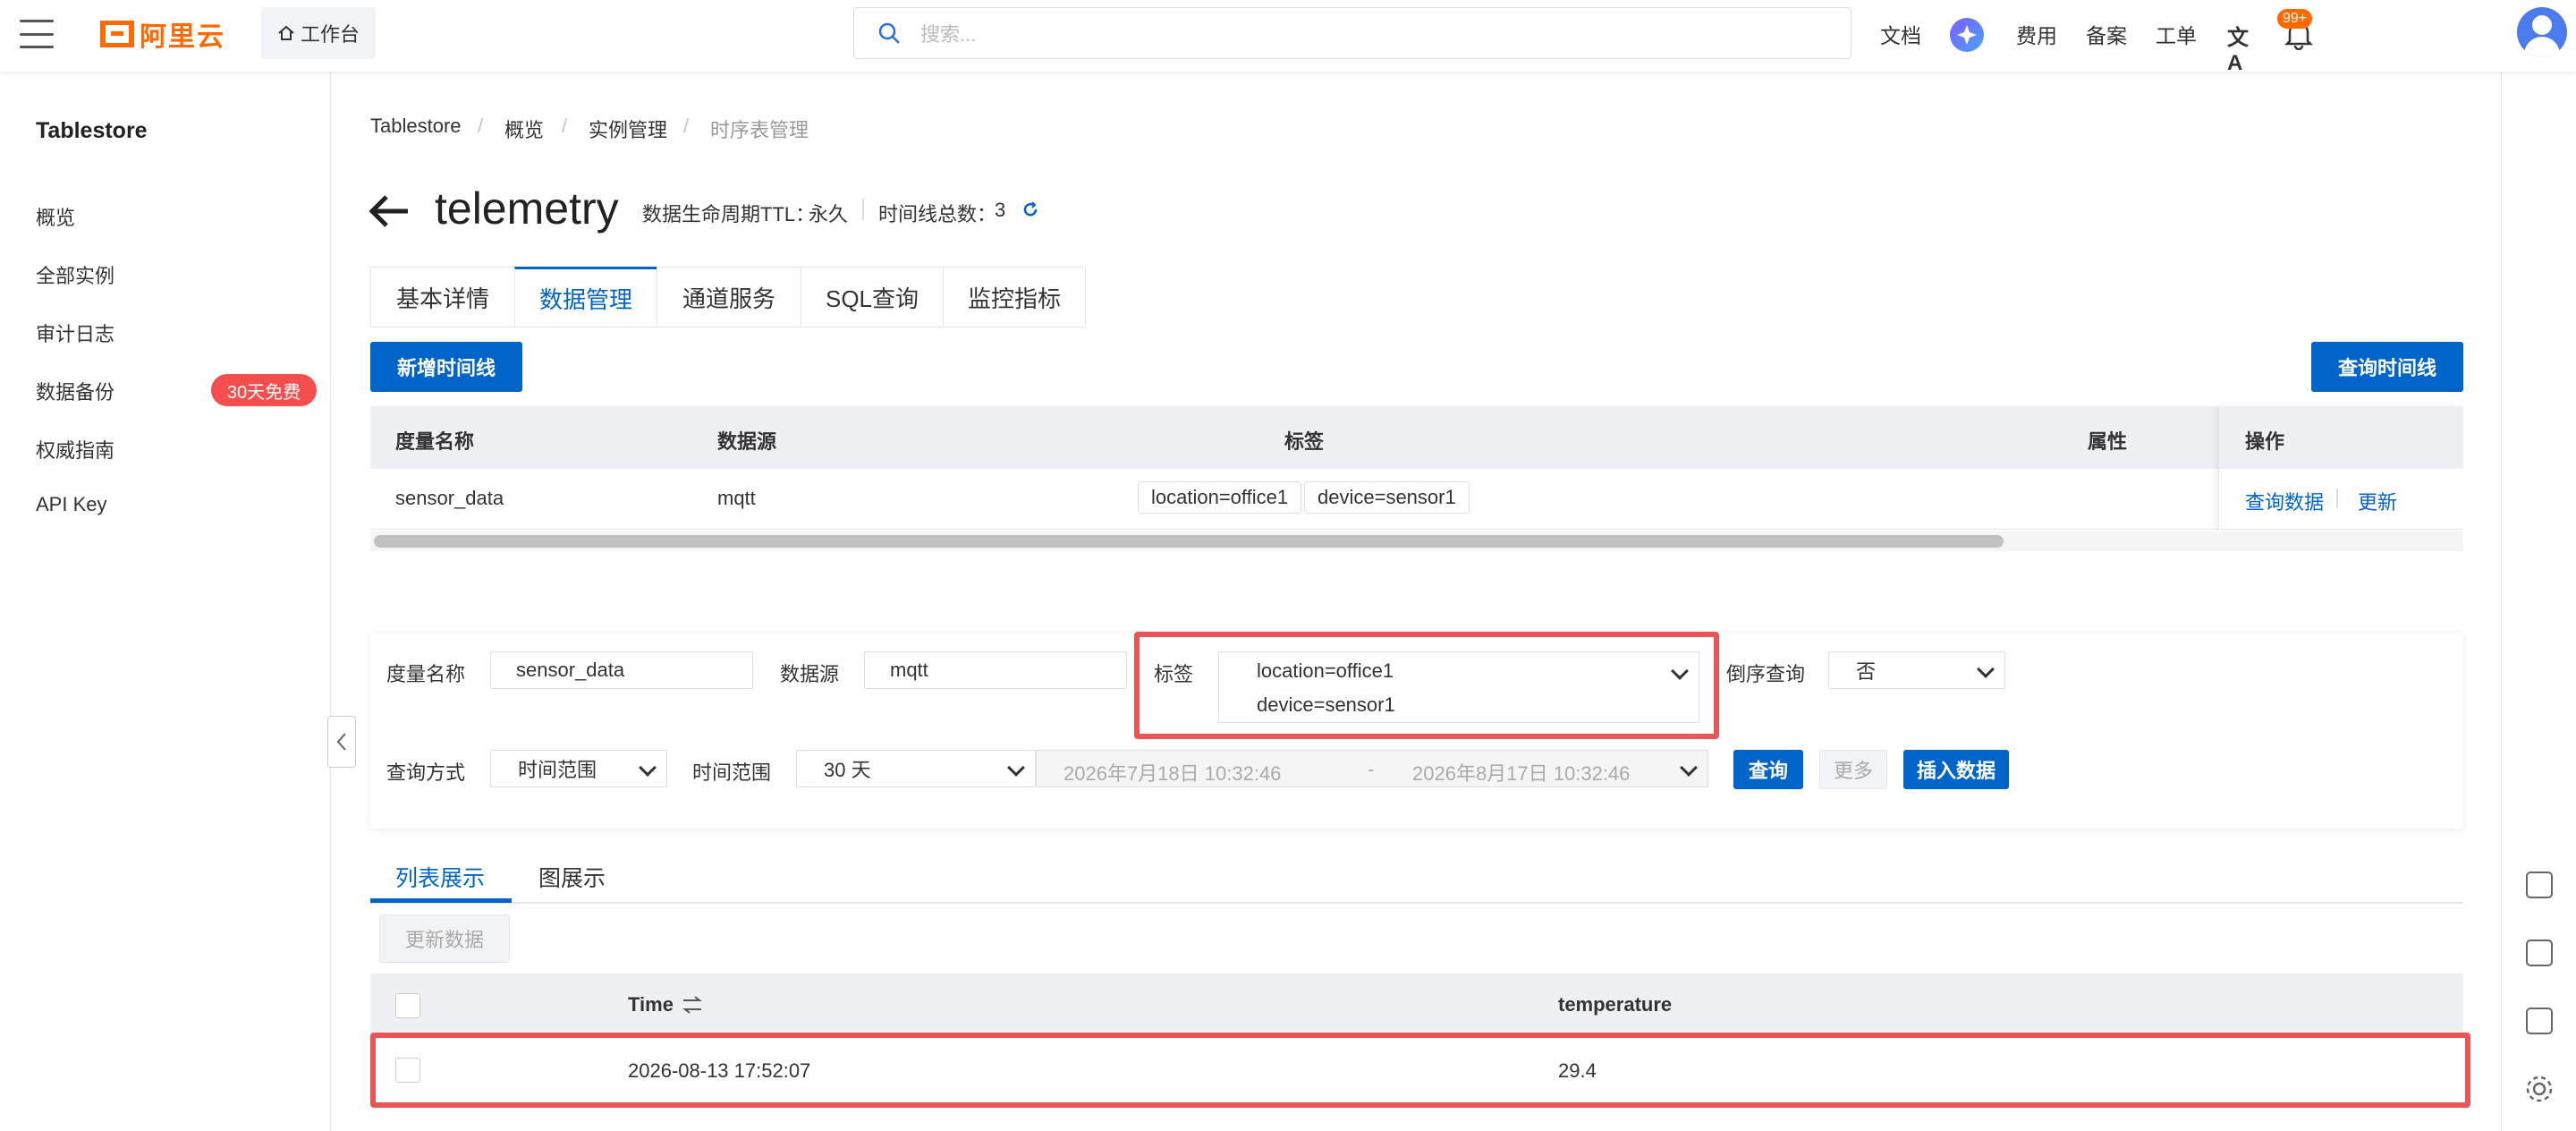 The width and height of the screenshot is (2576, 1131). Describe the element at coordinates (651, 1004) in the screenshot. I see `col-time: Time` at that location.